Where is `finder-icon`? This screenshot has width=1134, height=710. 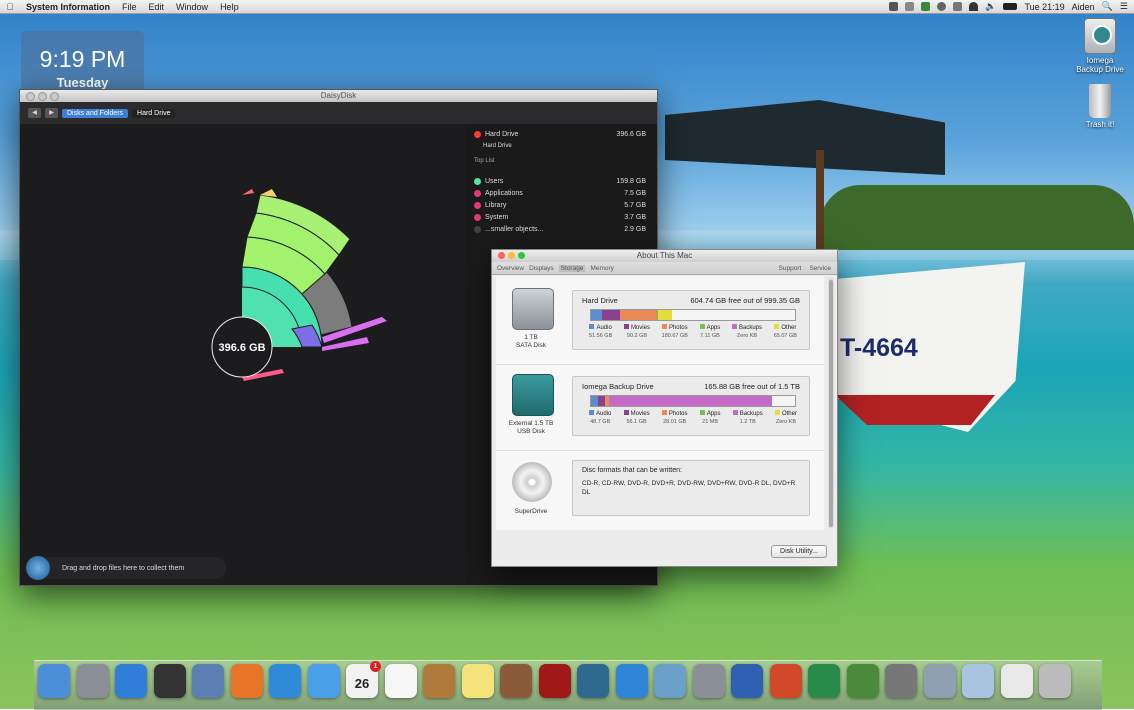
finder-icon is located at coordinates (54, 681).